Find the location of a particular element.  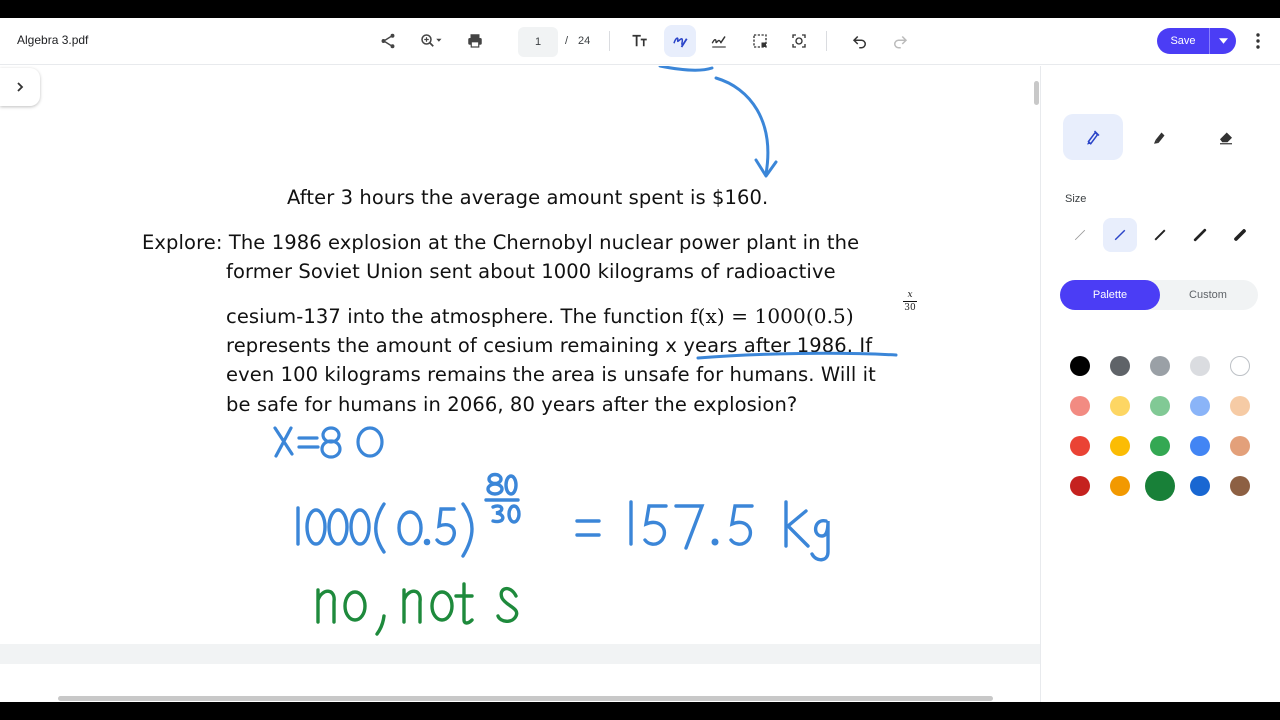

tab-custom: Custom is located at coordinates (1208, 295).